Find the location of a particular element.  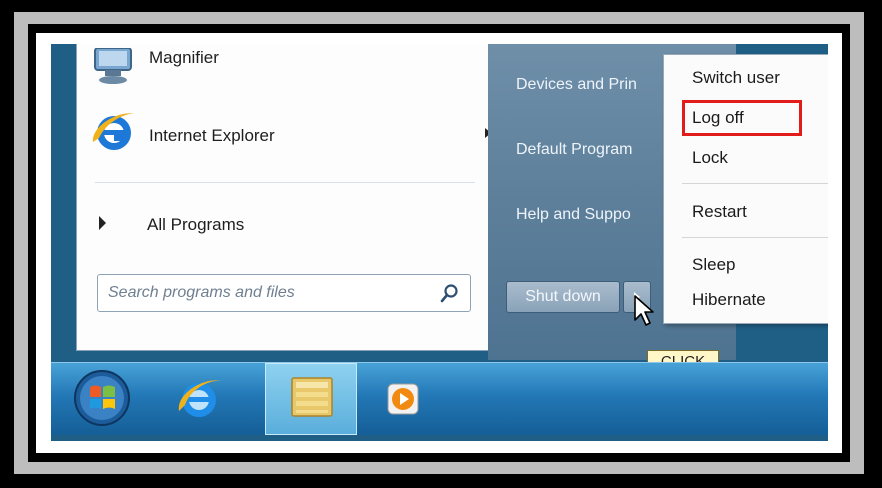

mouse-cursor-icon is located at coordinates (644, 310).